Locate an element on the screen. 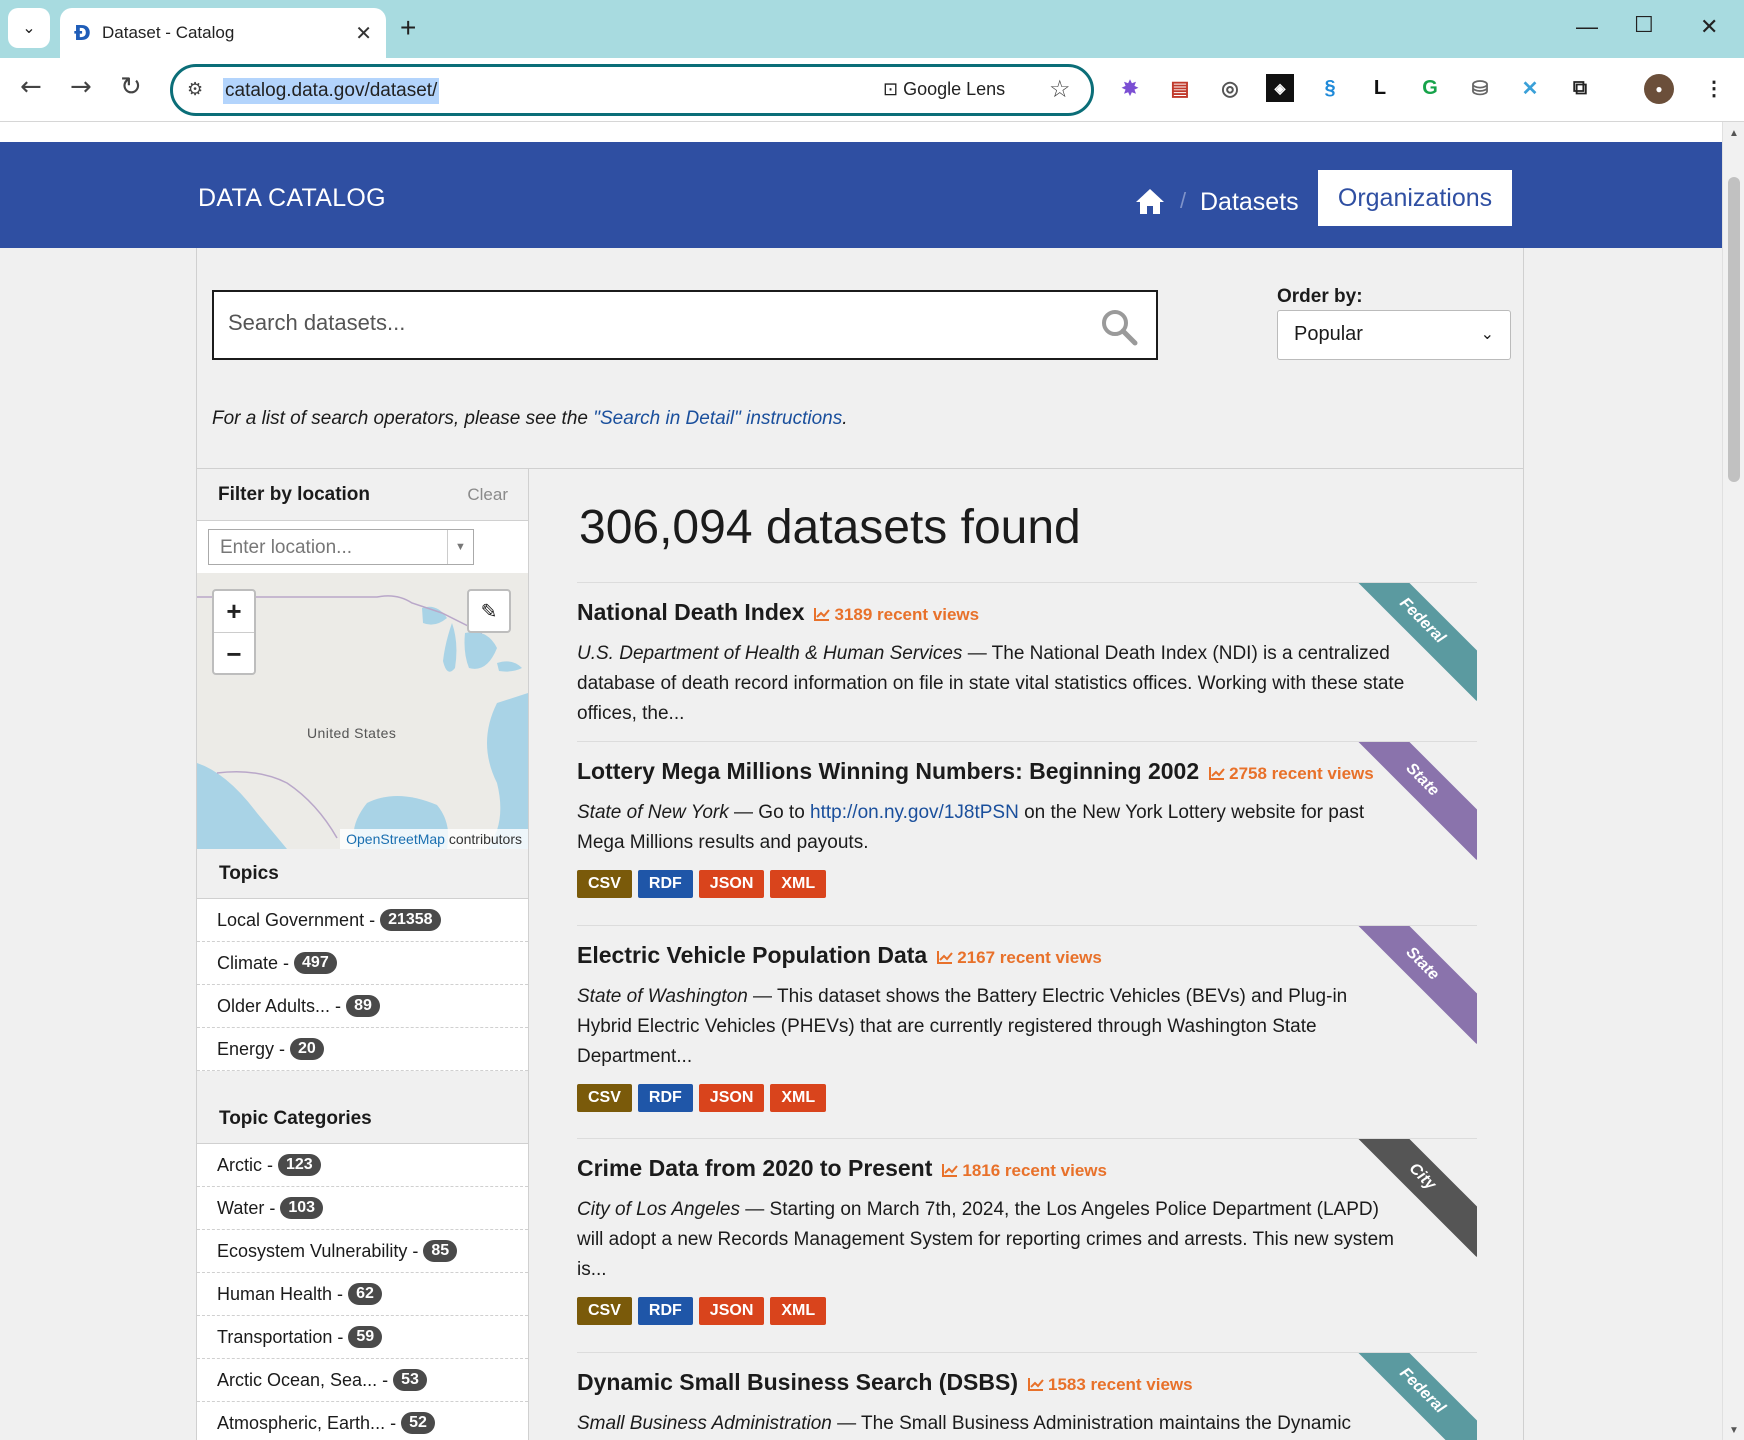 This screenshot has width=1744, height=1440. extension-code-icon: ◎ is located at coordinates (1230, 88).